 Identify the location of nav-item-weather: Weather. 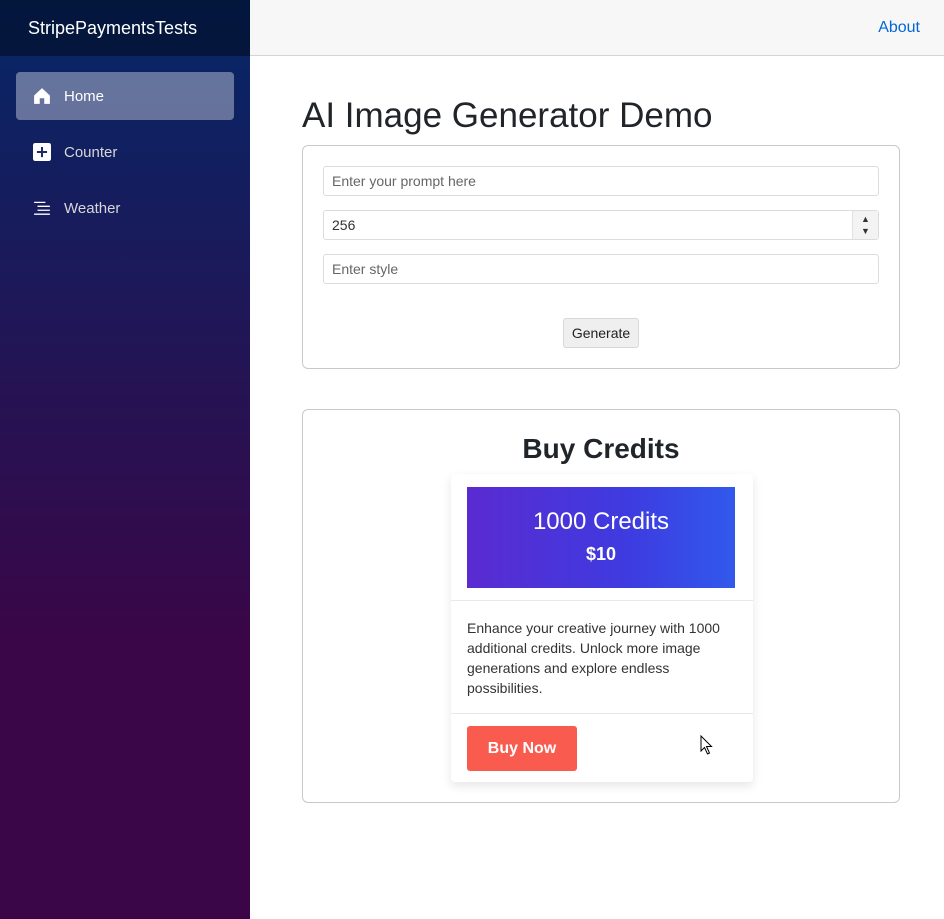
(125, 208).